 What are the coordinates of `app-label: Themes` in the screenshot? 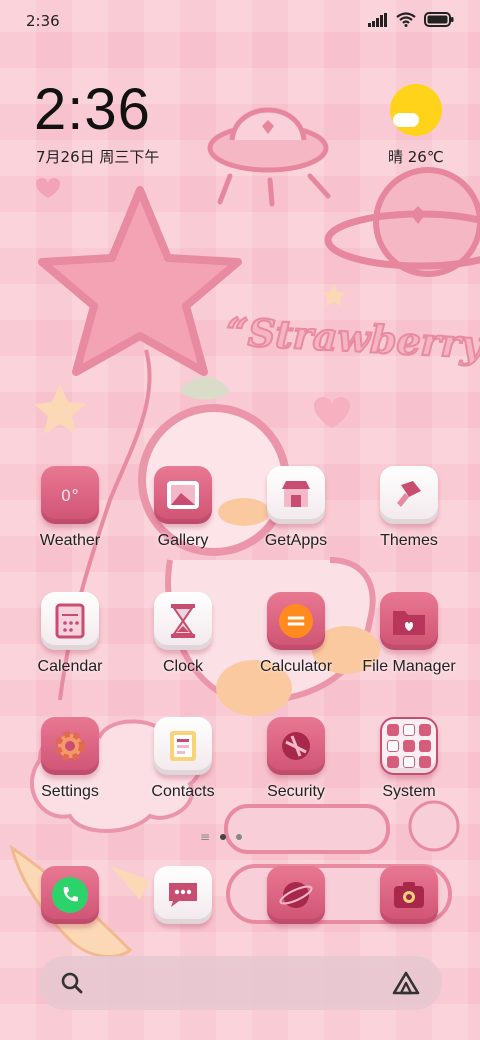 It's located at (409, 540).